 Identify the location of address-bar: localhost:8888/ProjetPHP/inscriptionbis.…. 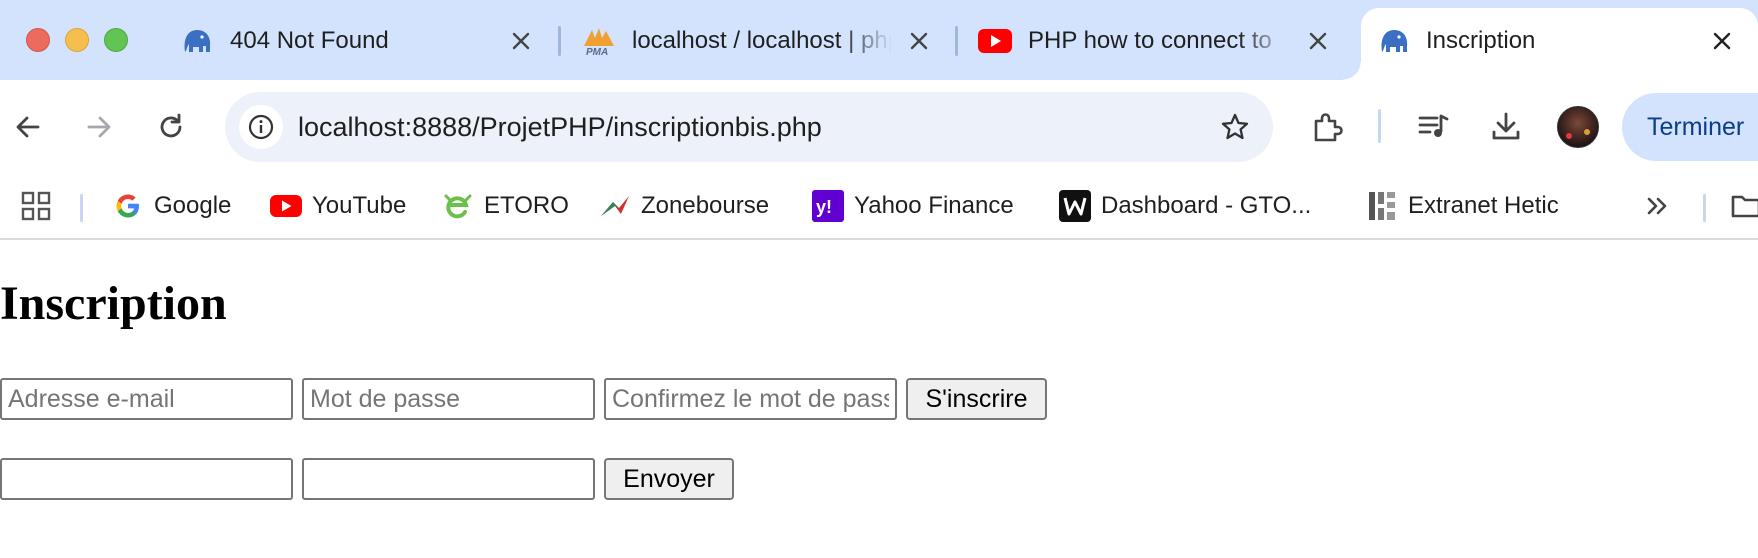
(749, 127).